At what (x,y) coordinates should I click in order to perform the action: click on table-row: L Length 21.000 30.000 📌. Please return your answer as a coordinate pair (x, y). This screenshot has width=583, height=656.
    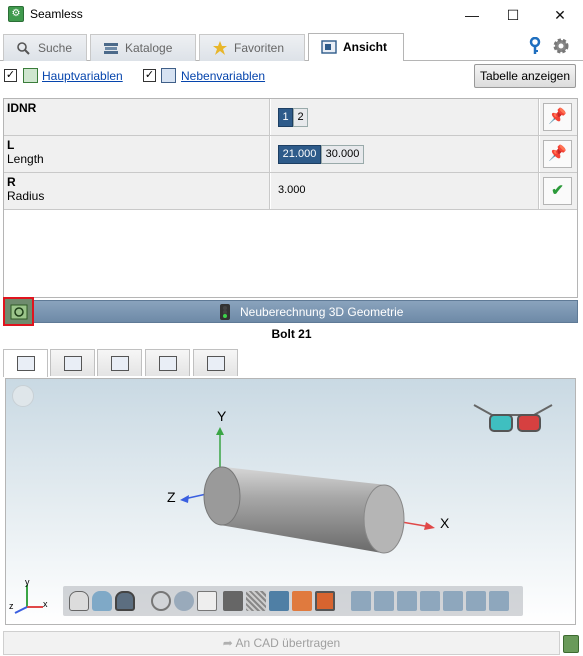
    Looking at the image, I should click on (290, 154).